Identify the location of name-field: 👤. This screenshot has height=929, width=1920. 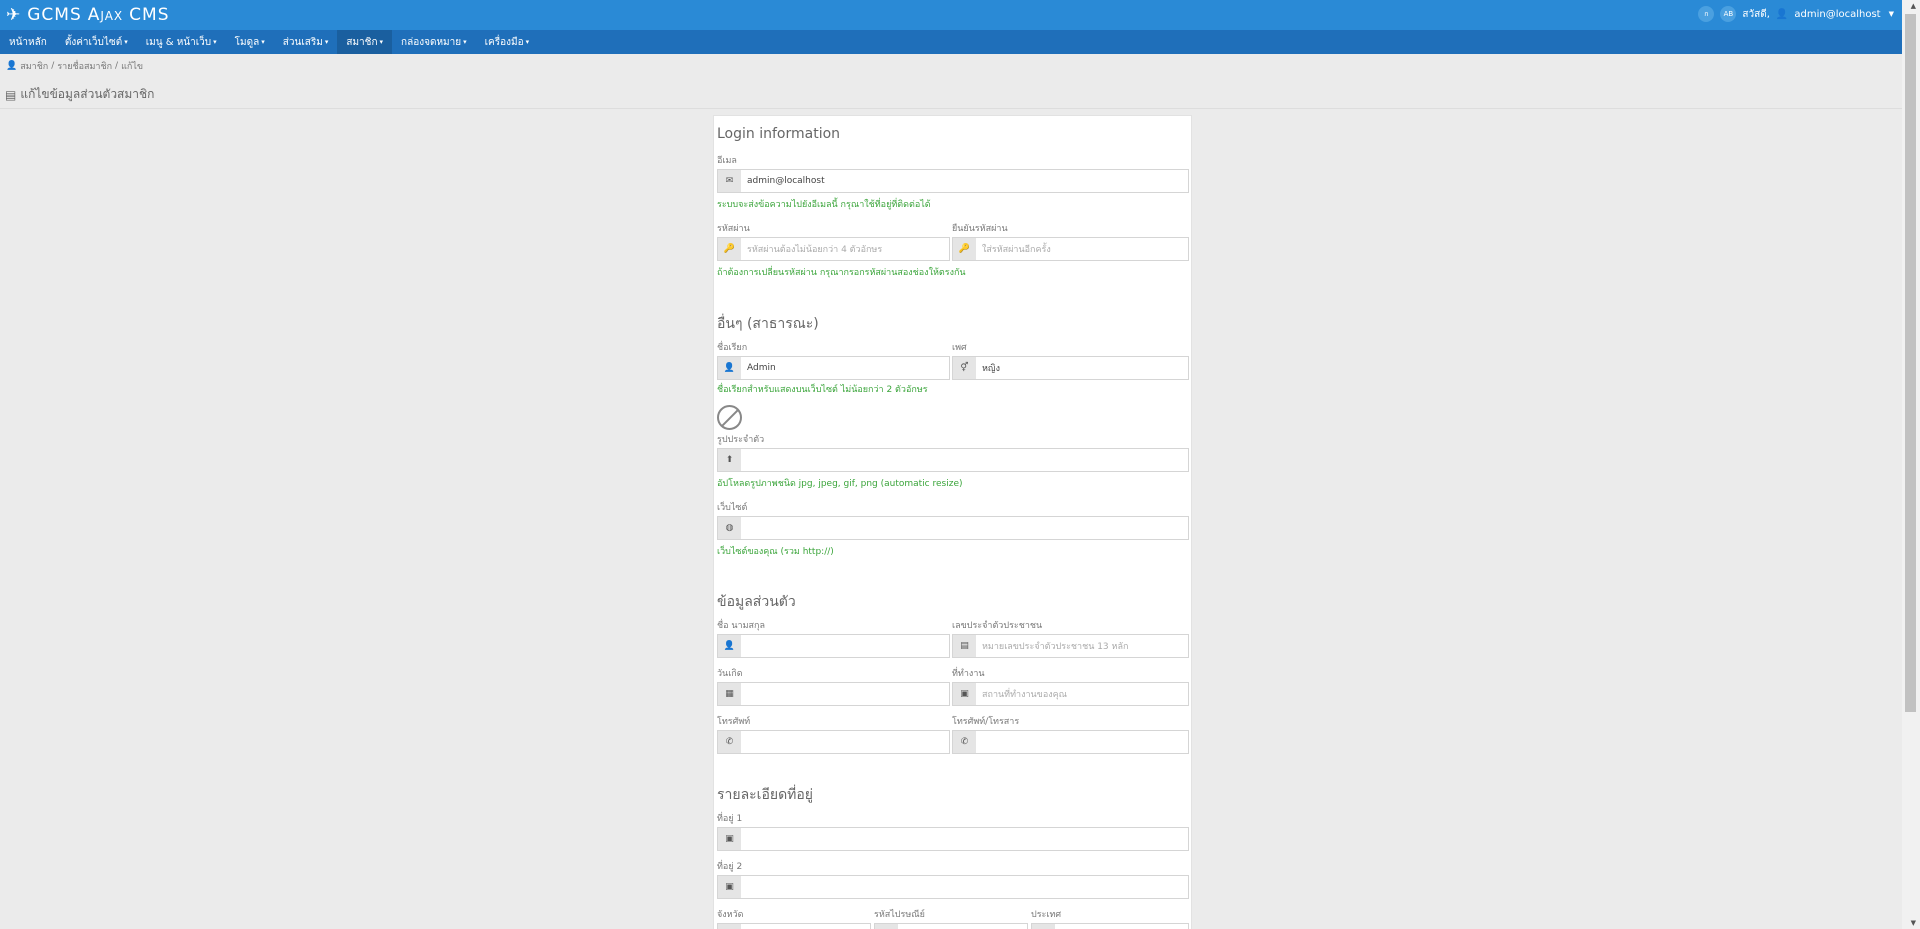
(833, 646).